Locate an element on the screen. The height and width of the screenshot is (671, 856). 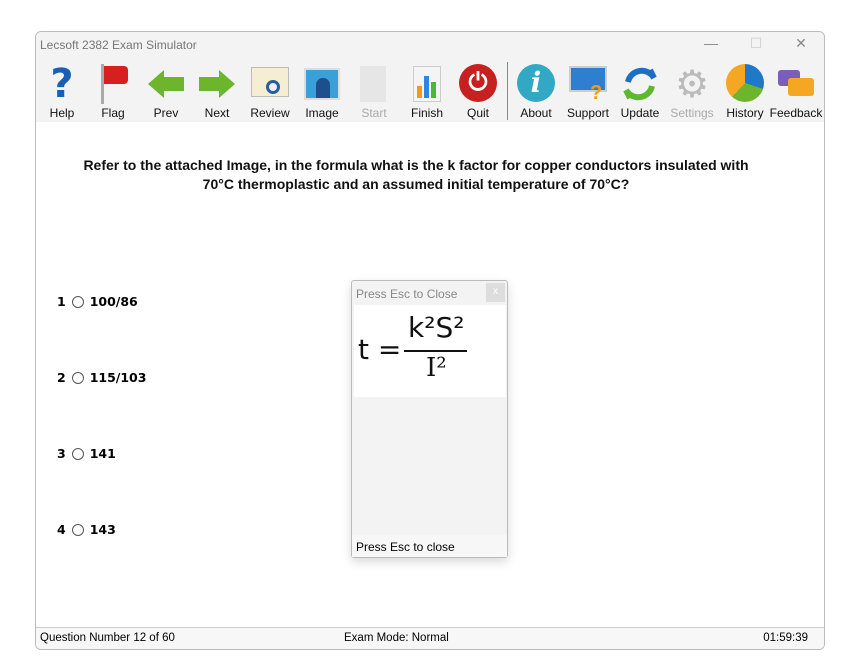
close-button: ✕ is located at coordinates (801, 45).